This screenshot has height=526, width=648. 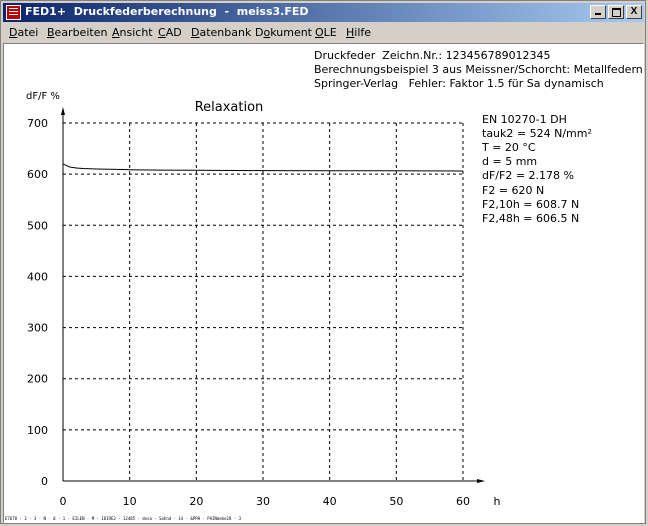 What do you see at coordinates (358, 32) in the screenshot?
I see `menu-hilfe: Hilfe` at bounding box center [358, 32].